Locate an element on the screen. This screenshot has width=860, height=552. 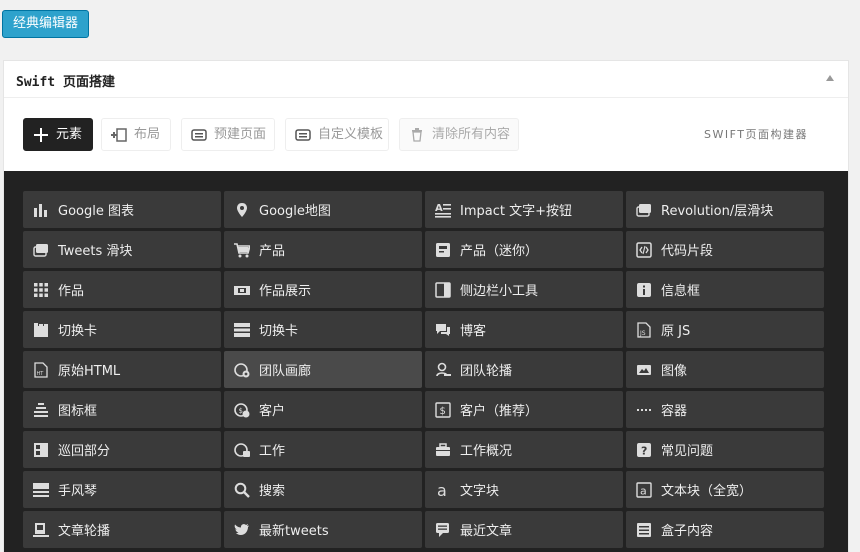
element-item: 最近文章 is located at coordinates (524, 529).